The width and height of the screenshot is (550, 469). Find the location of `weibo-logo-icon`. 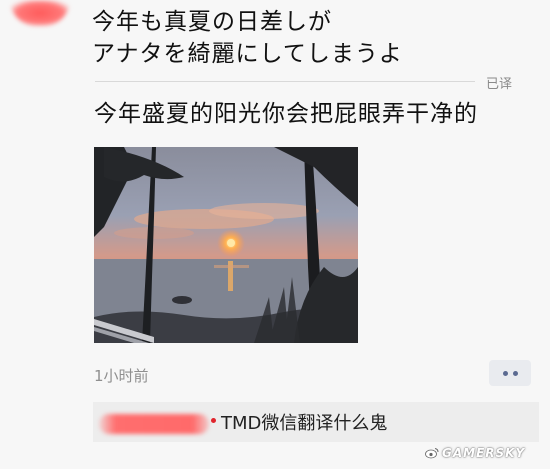

weibo-logo-icon is located at coordinates (432, 453).